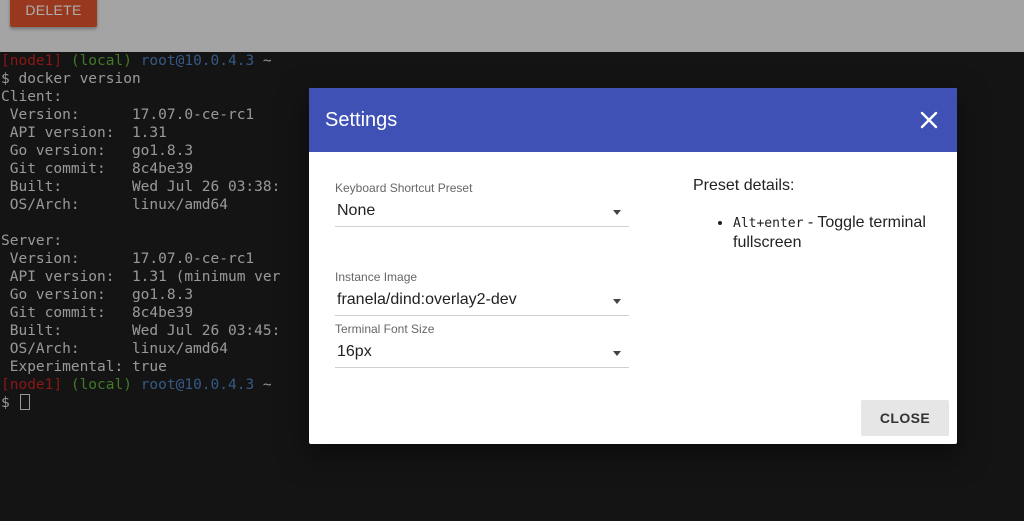  Describe the element at coordinates (838, 232) in the screenshot. I see `list-item: Alt+enter - Toggle terminal fullscreen` at that location.